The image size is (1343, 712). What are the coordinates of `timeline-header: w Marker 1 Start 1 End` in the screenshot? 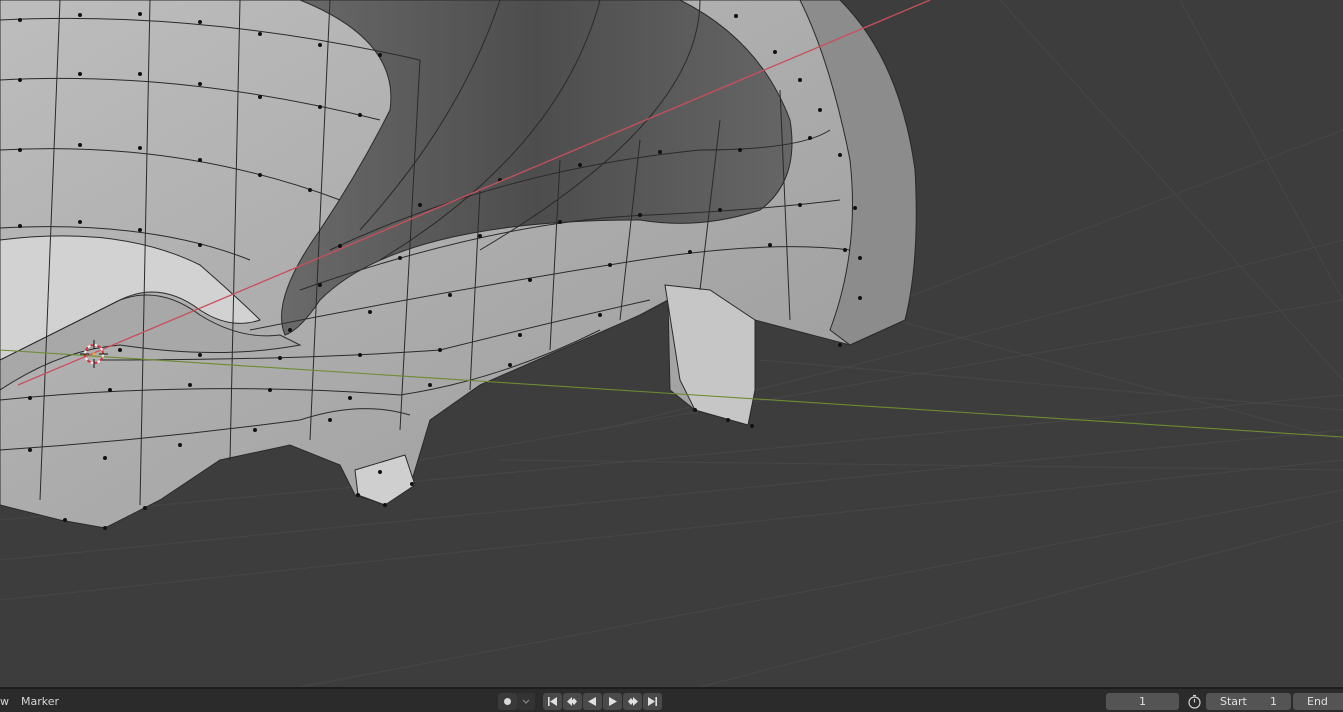 It's located at (671, 699).